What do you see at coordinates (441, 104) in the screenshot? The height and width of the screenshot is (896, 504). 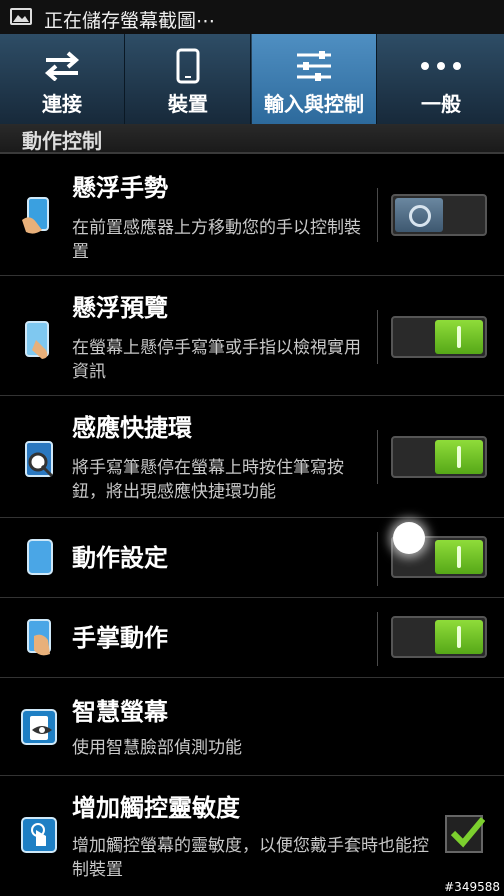 I see `tab-label: 一般` at bounding box center [441, 104].